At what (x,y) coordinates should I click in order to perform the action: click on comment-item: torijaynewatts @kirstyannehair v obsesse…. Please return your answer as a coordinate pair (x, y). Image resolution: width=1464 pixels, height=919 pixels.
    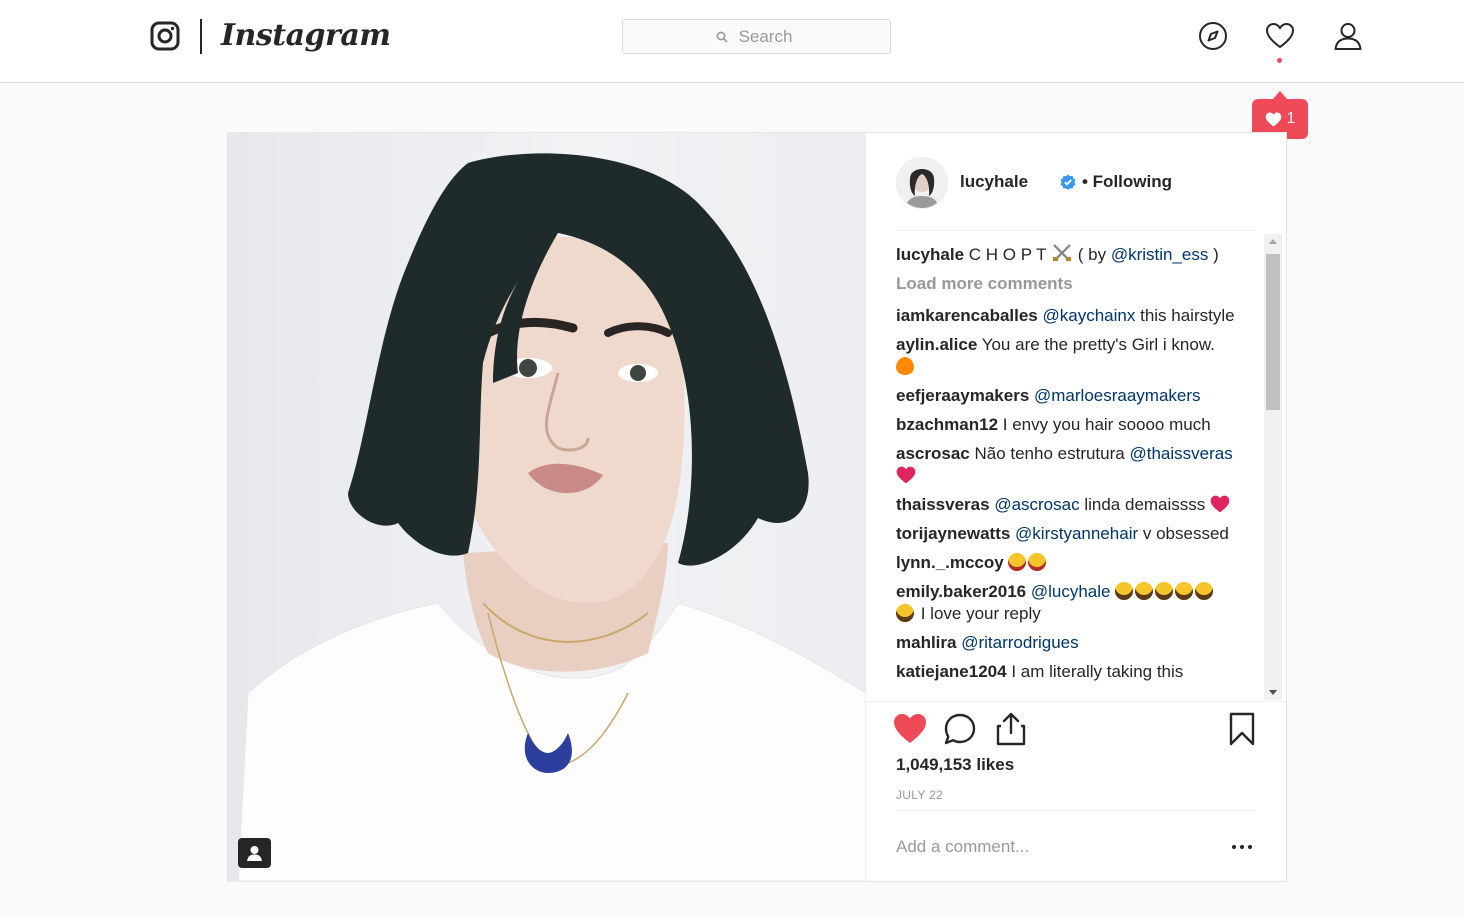
    Looking at the image, I should click on (1068, 534).